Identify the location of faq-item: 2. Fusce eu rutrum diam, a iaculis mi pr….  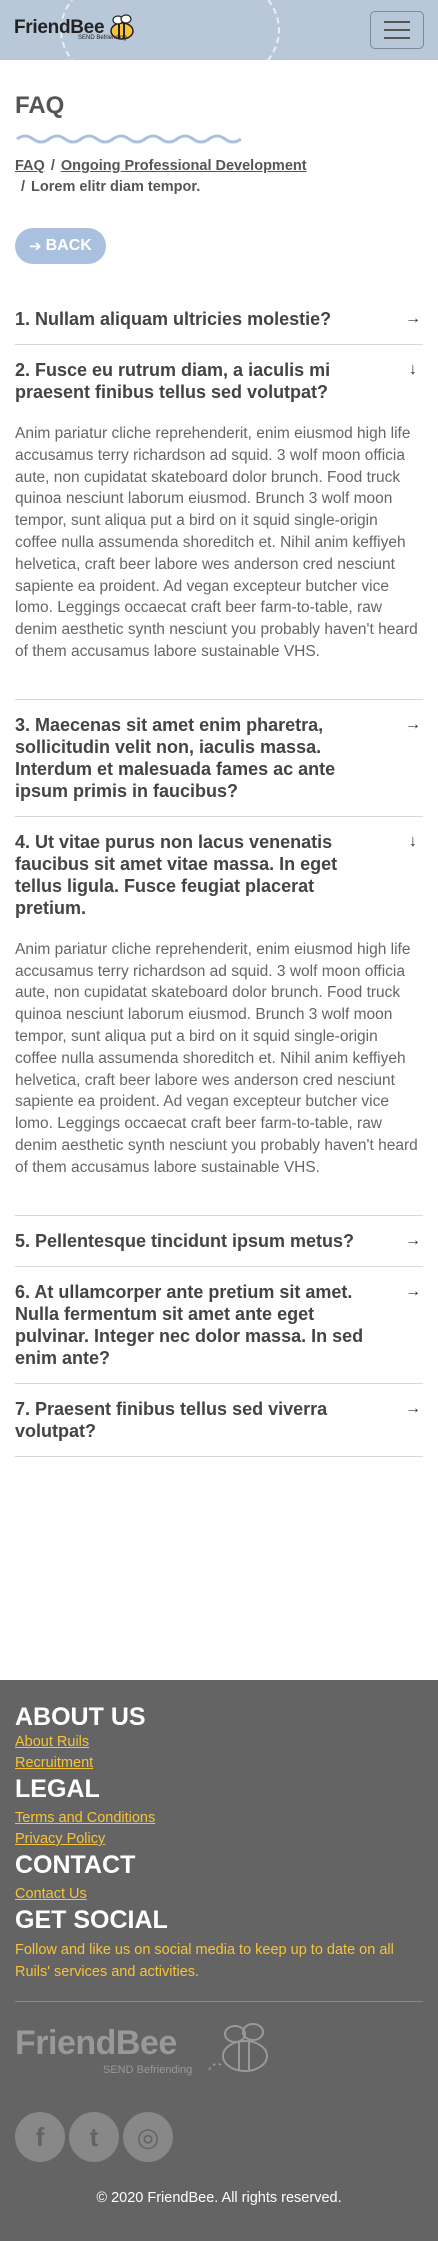
(219, 522).